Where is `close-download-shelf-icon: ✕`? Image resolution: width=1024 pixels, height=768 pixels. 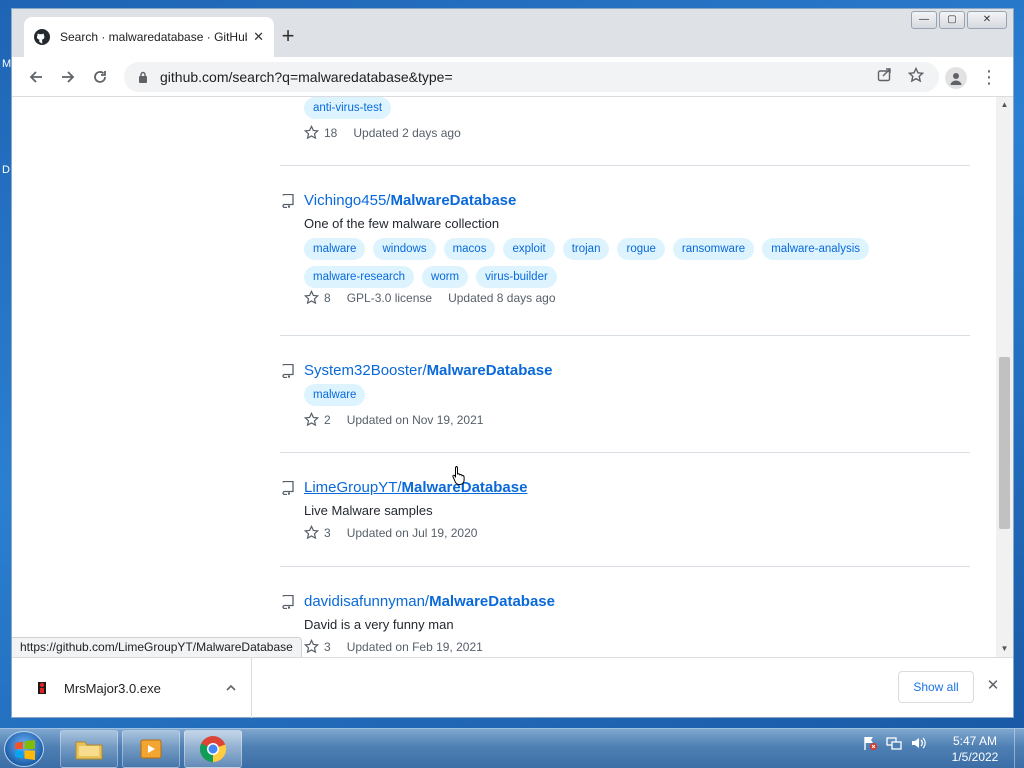
close-download-shelf-icon: ✕ is located at coordinates (993, 686).